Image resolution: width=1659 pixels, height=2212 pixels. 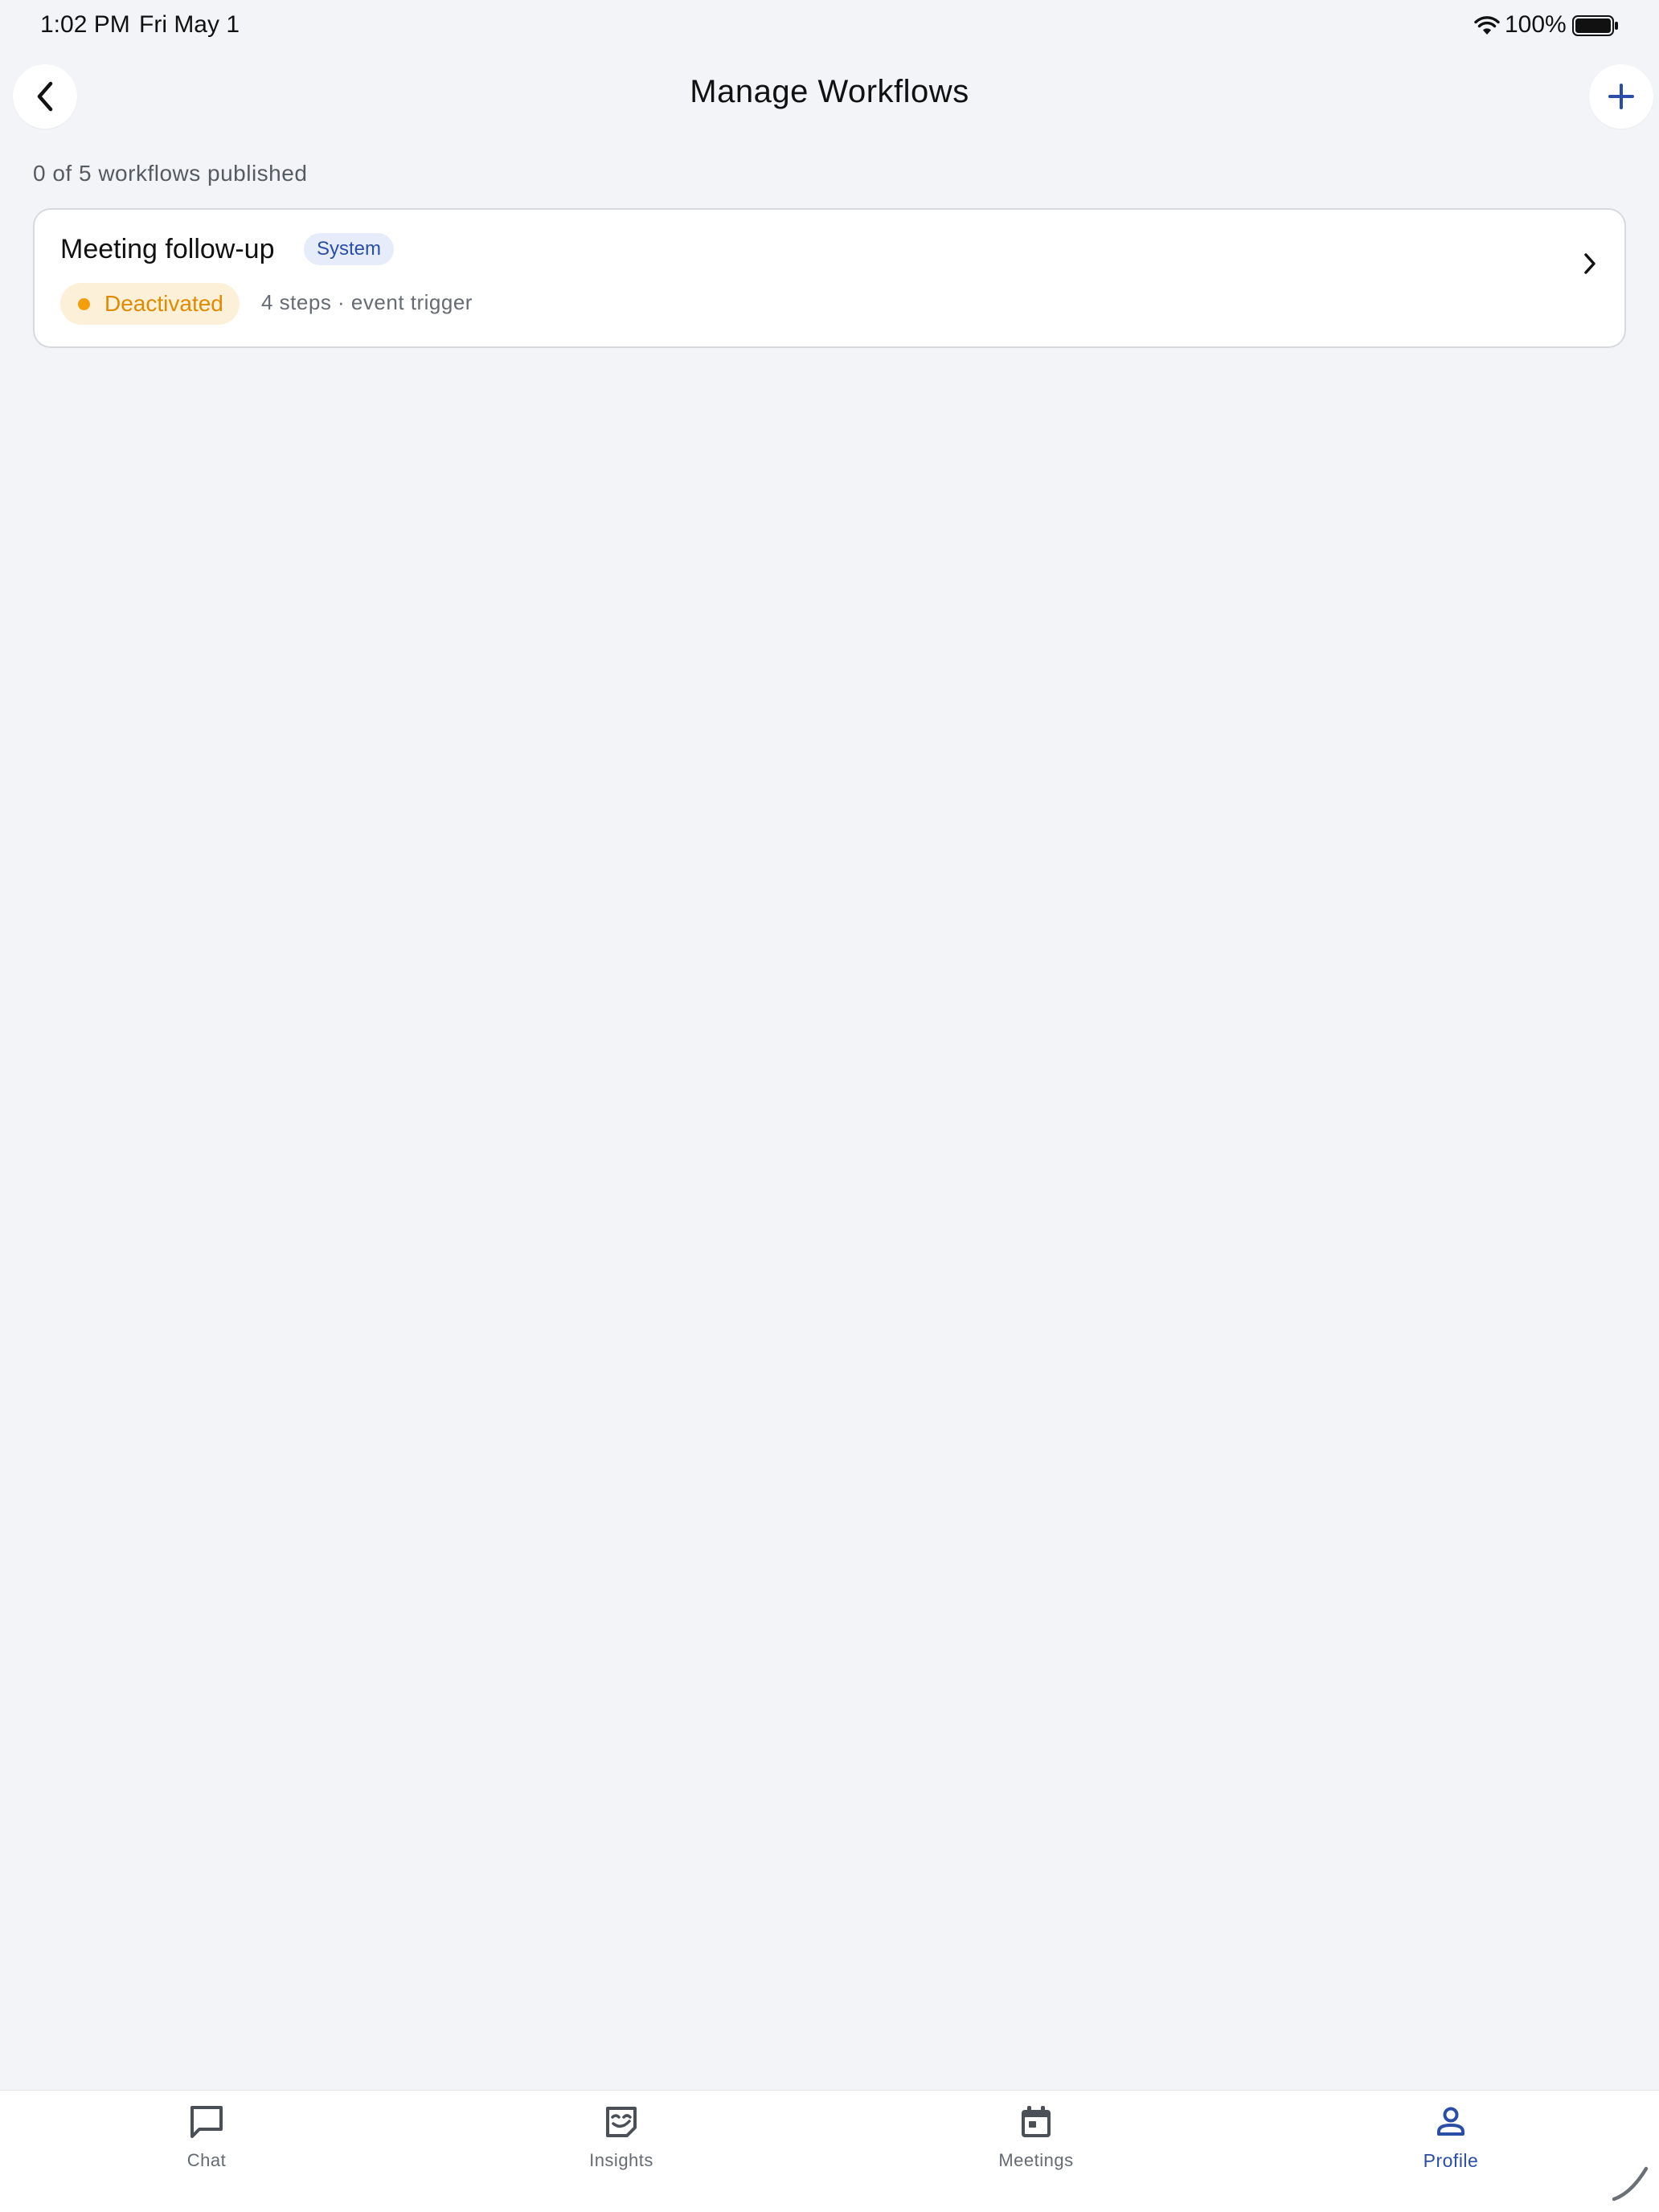 What do you see at coordinates (1036, 2122) in the screenshot?
I see `calendar-icon` at bounding box center [1036, 2122].